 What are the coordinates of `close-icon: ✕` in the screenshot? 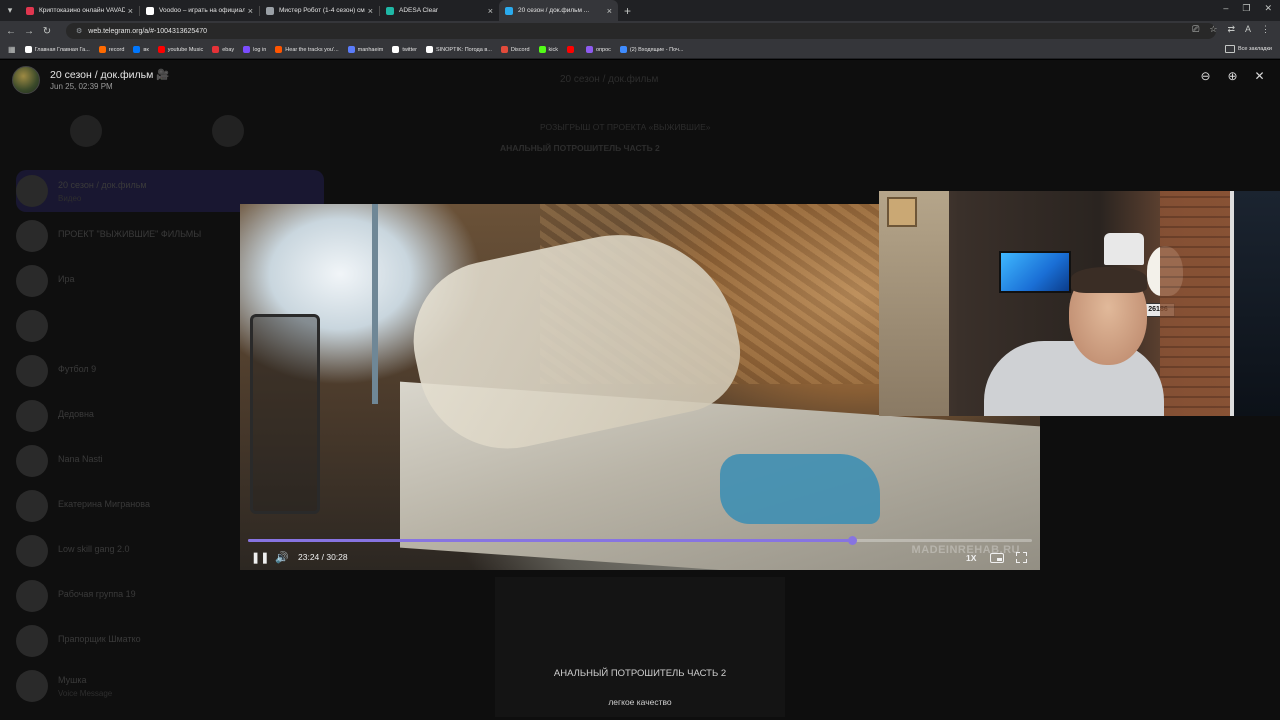 It's located at (1259, 76).